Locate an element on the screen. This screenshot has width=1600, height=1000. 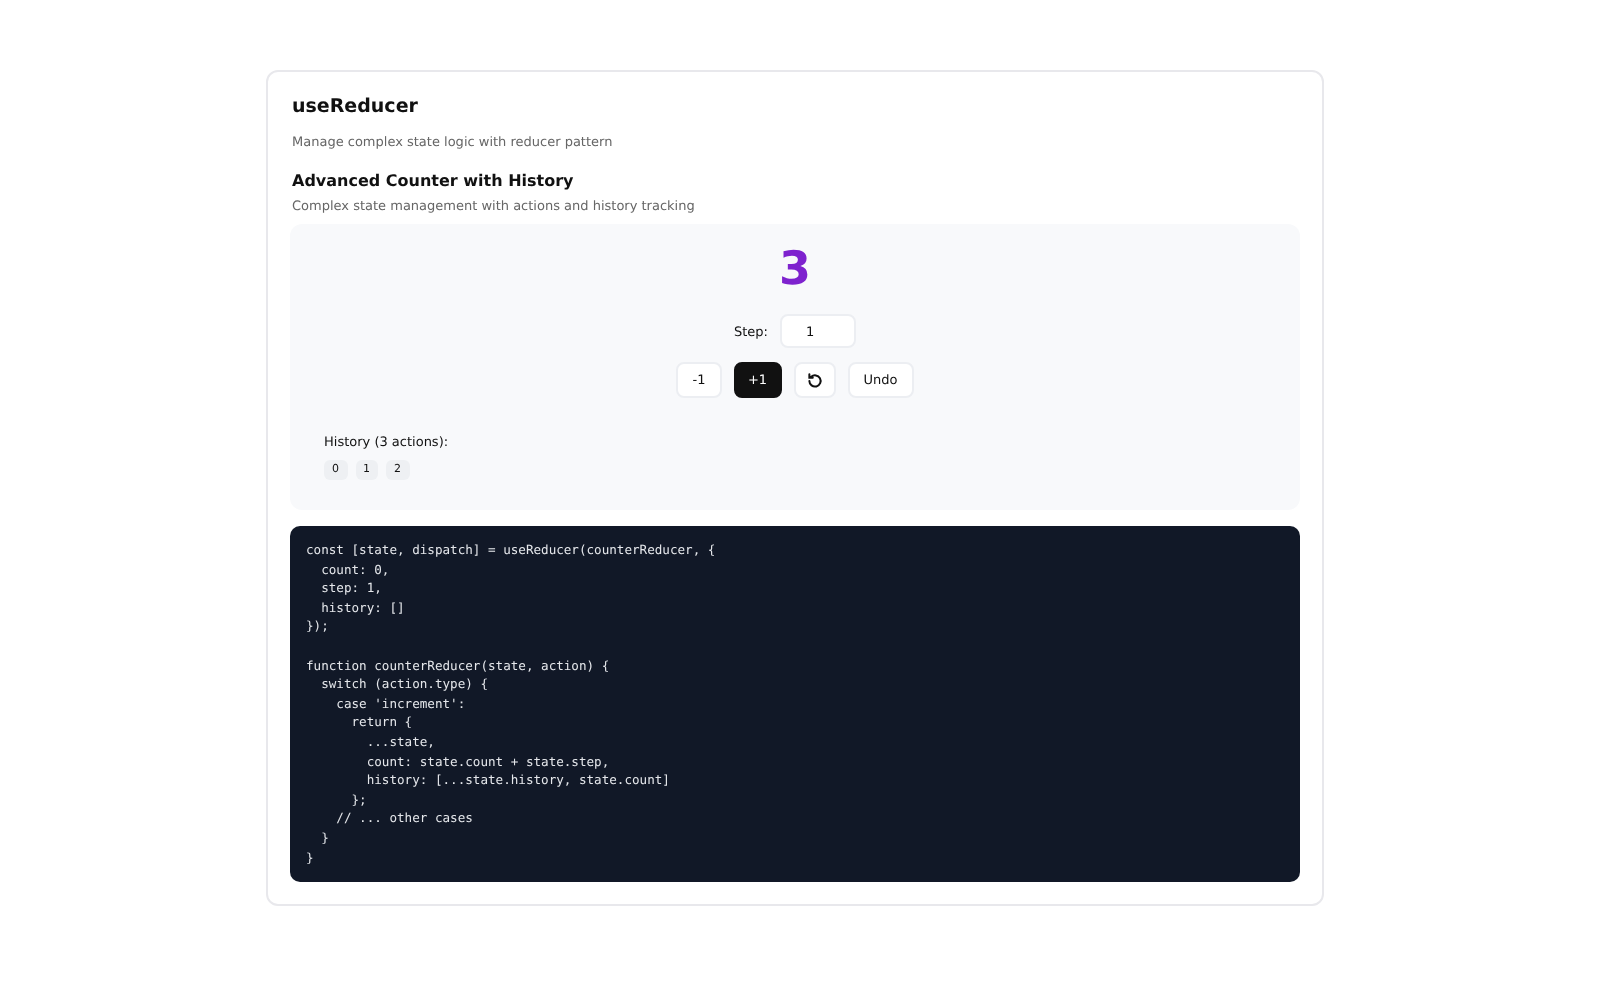
counter-value: 3 is located at coordinates (794, 270).